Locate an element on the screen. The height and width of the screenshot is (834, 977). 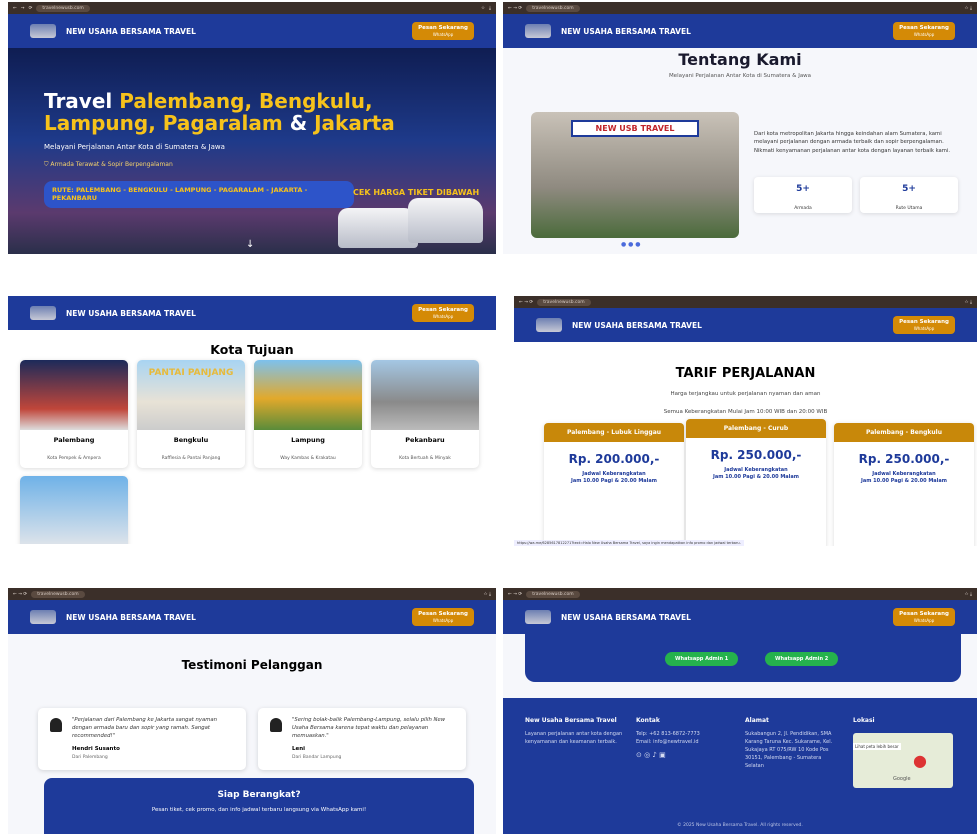
scroll-down-icon: ↓ is located at coordinates (250, 244).